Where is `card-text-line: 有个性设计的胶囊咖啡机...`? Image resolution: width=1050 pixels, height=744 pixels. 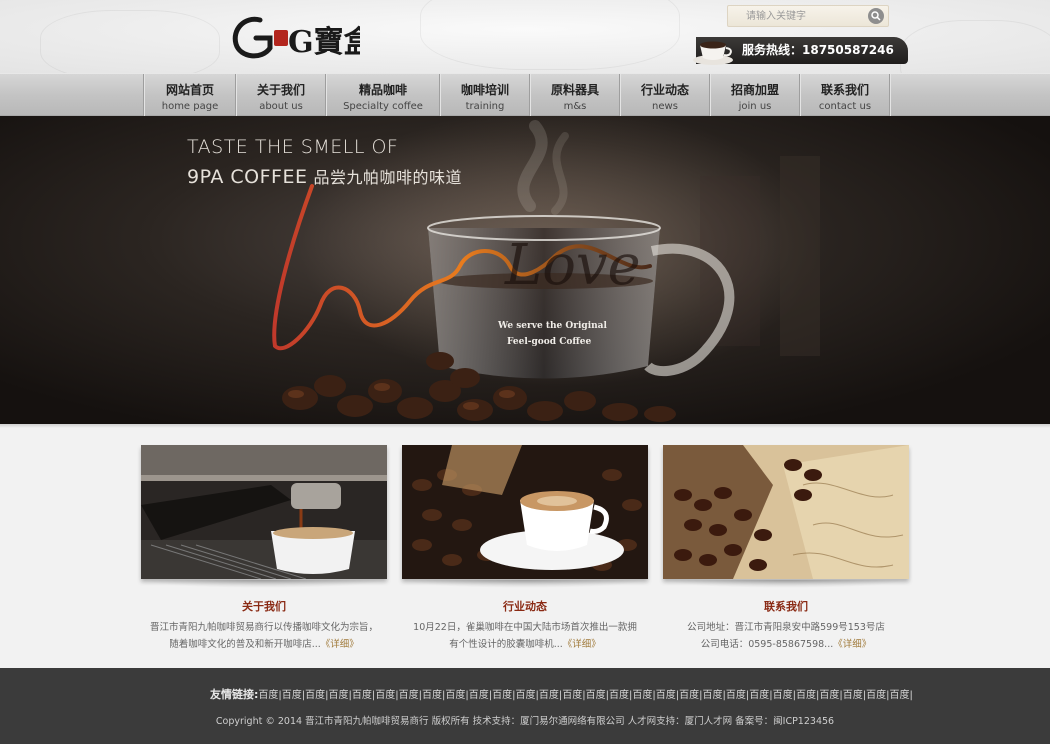
card-text-line: 有个性设计的胶囊咖啡机... is located at coordinates (506, 644).